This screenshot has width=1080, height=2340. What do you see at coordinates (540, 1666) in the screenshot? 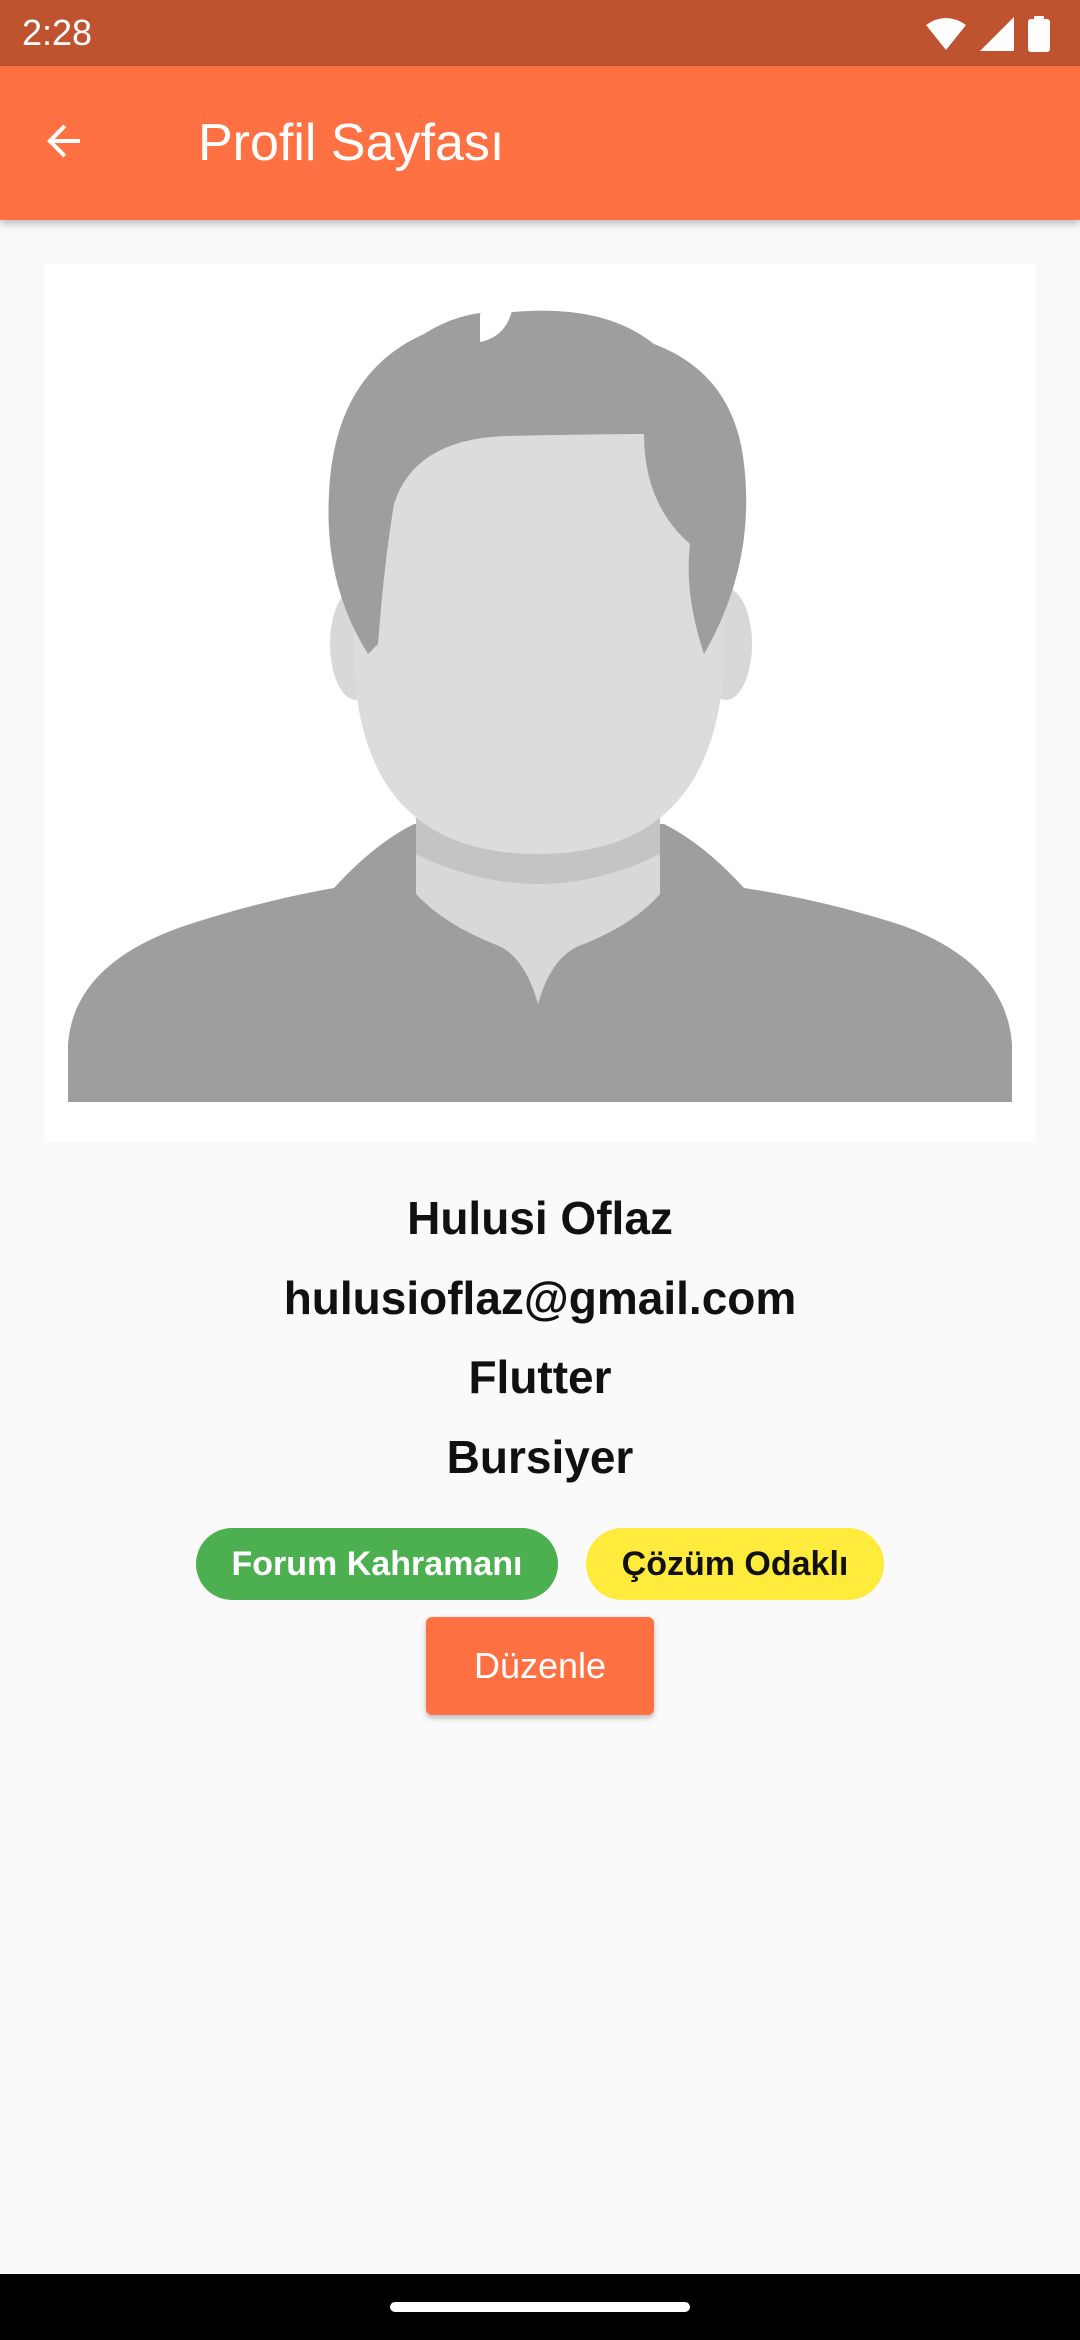
I see `edit-button: Düzenle` at bounding box center [540, 1666].